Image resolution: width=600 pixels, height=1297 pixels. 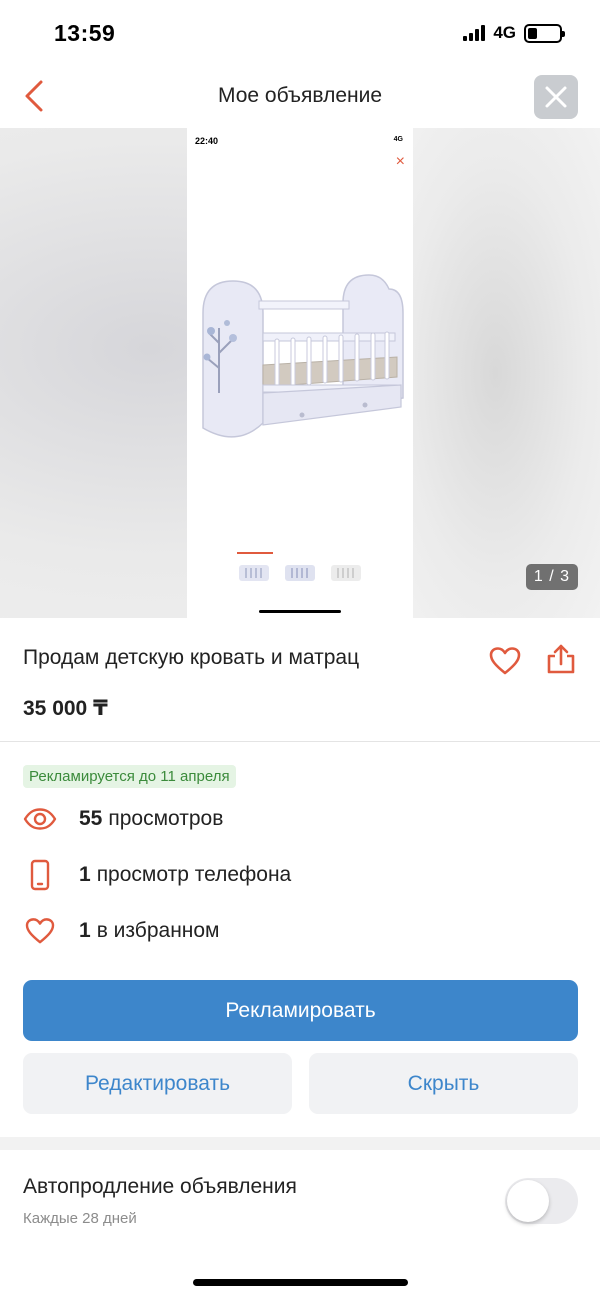 I want to click on photo-status-network: 4G, so click(x=398, y=139).